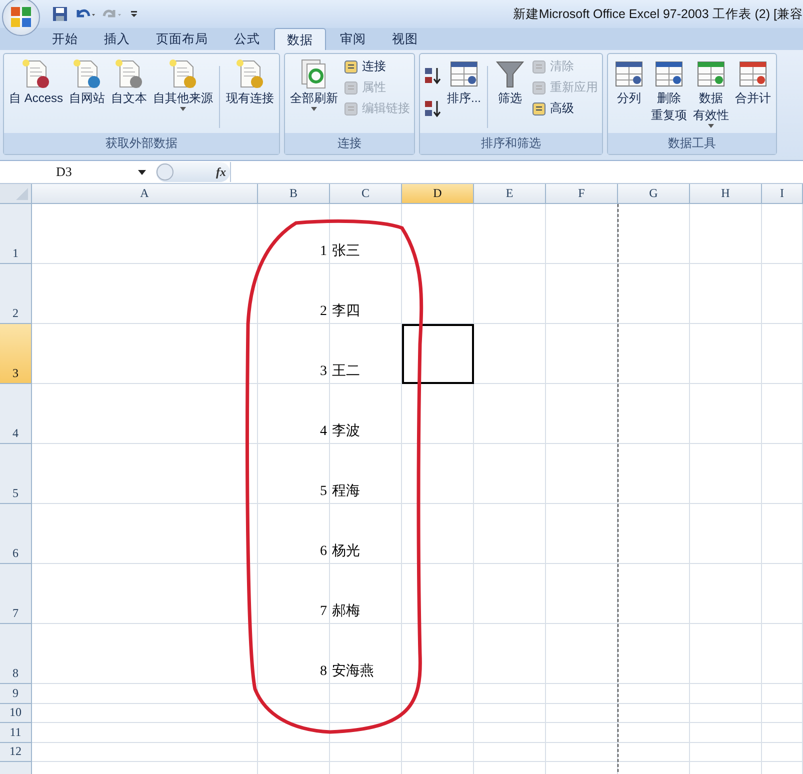 This screenshot has height=774, width=803. What do you see at coordinates (87, 82) in the screenshot?
I see `ribbon-button: 自网站` at bounding box center [87, 82].